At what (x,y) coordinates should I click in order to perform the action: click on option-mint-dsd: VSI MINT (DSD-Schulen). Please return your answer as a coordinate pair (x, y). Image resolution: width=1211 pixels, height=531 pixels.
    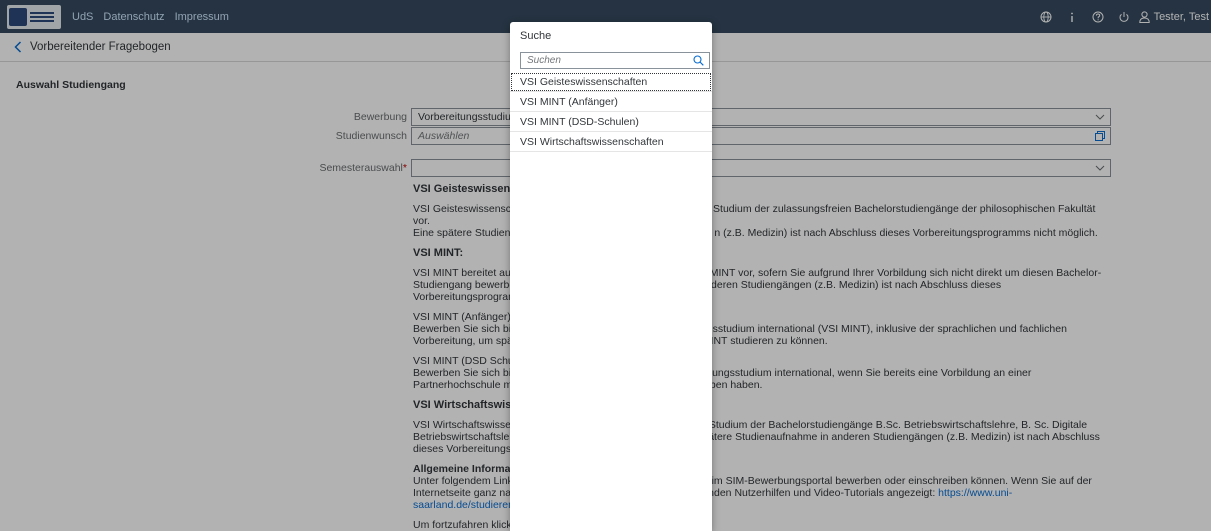
    Looking at the image, I should click on (611, 122).